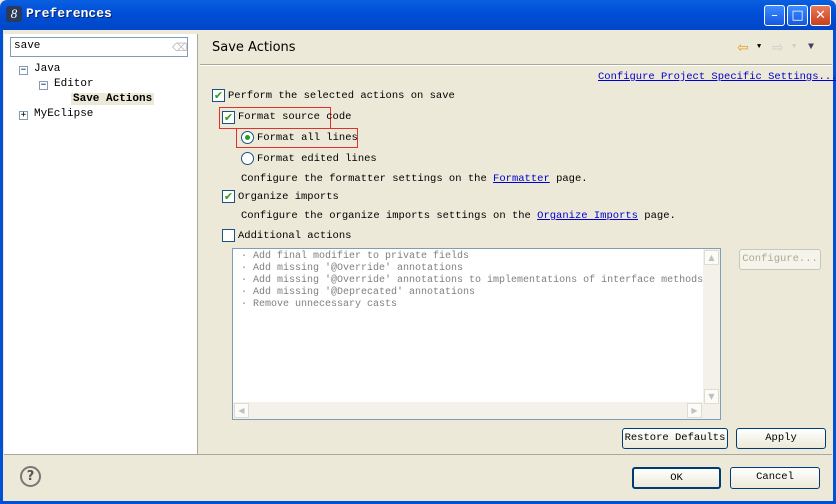 This screenshot has height=504, width=836. I want to click on format-edited-lines-radio, so click(247, 158).